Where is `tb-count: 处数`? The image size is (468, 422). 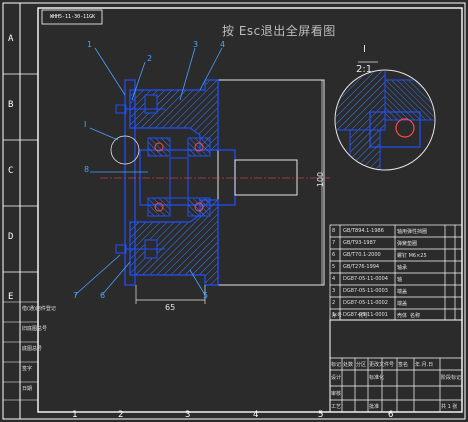 tb-count: 处数 is located at coordinates (348, 365).